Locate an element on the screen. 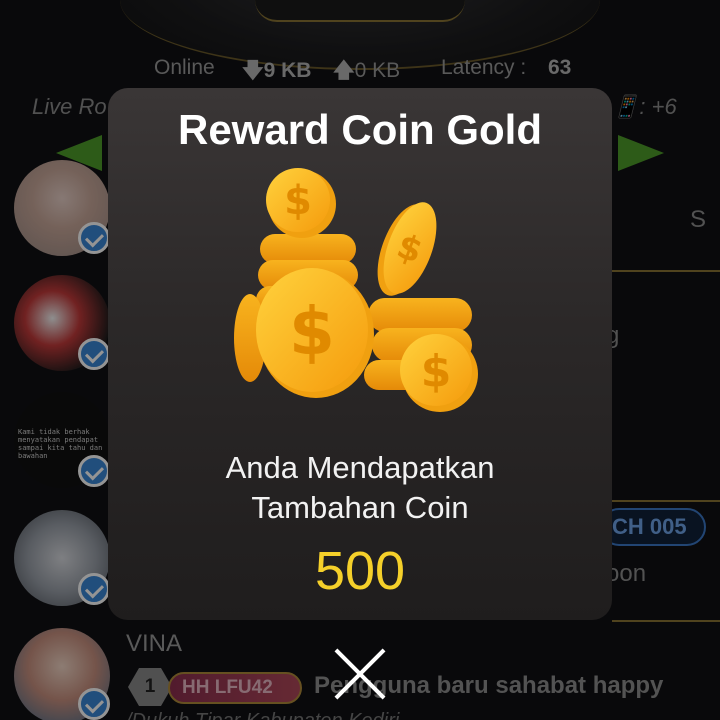 The image size is (720, 720). reward-amount: 500 is located at coordinates (360, 571).